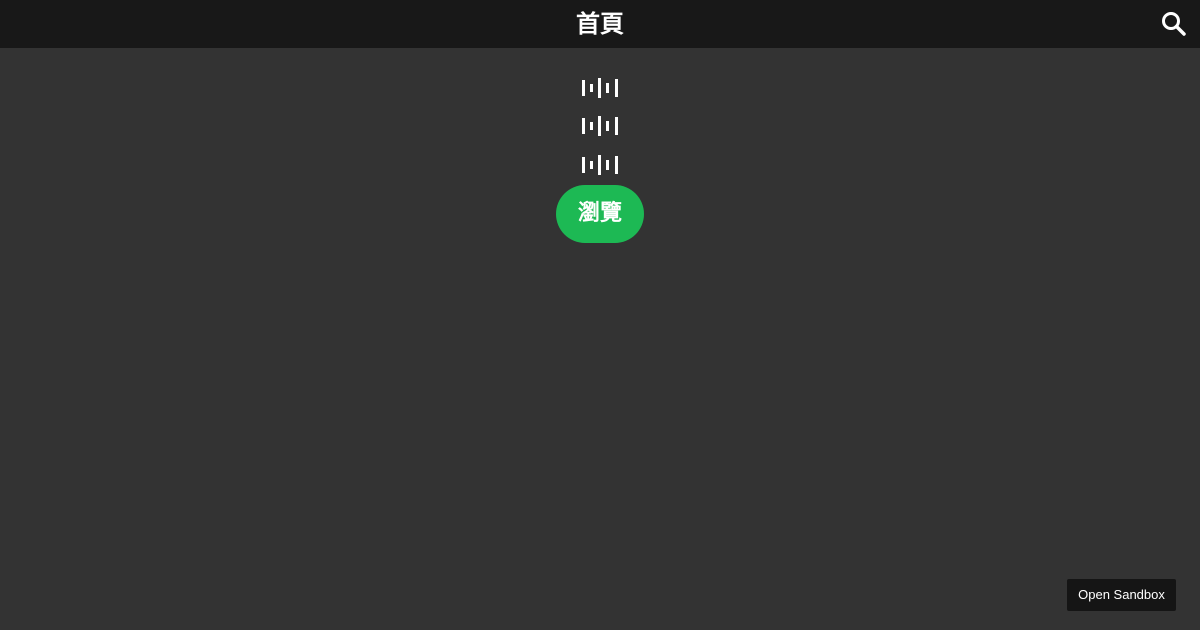  Describe the element at coordinates (600, 214) in the screenshot. I see `browse-button: 瀏覽` at that location.